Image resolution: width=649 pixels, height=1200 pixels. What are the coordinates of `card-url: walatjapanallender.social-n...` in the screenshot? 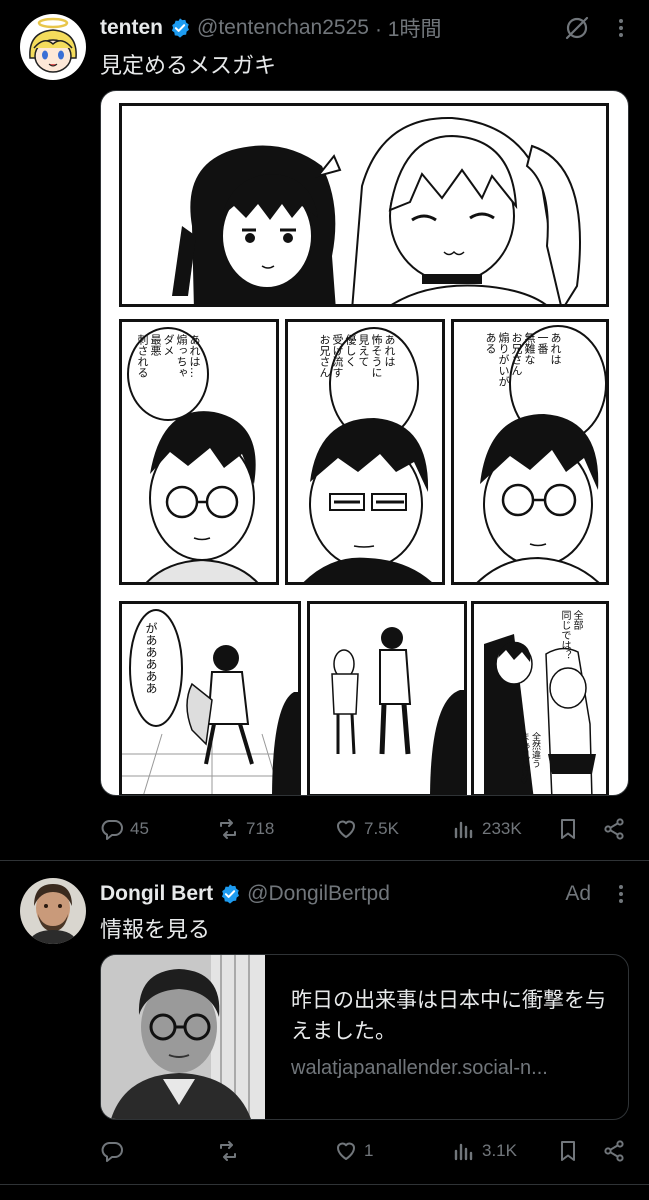 It's located at (454, 1068).